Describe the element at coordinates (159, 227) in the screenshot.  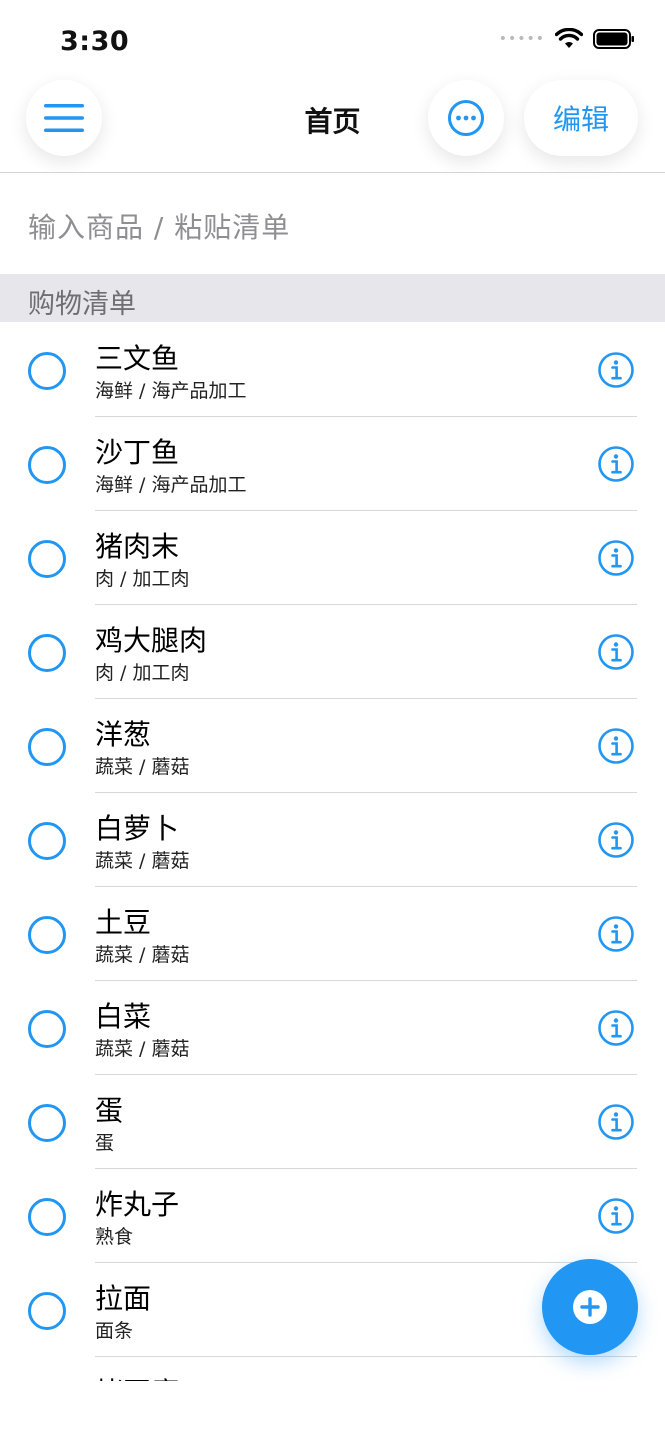
I see `add-item-placeholder: 输入商品 / 粘贴清单` at that location.